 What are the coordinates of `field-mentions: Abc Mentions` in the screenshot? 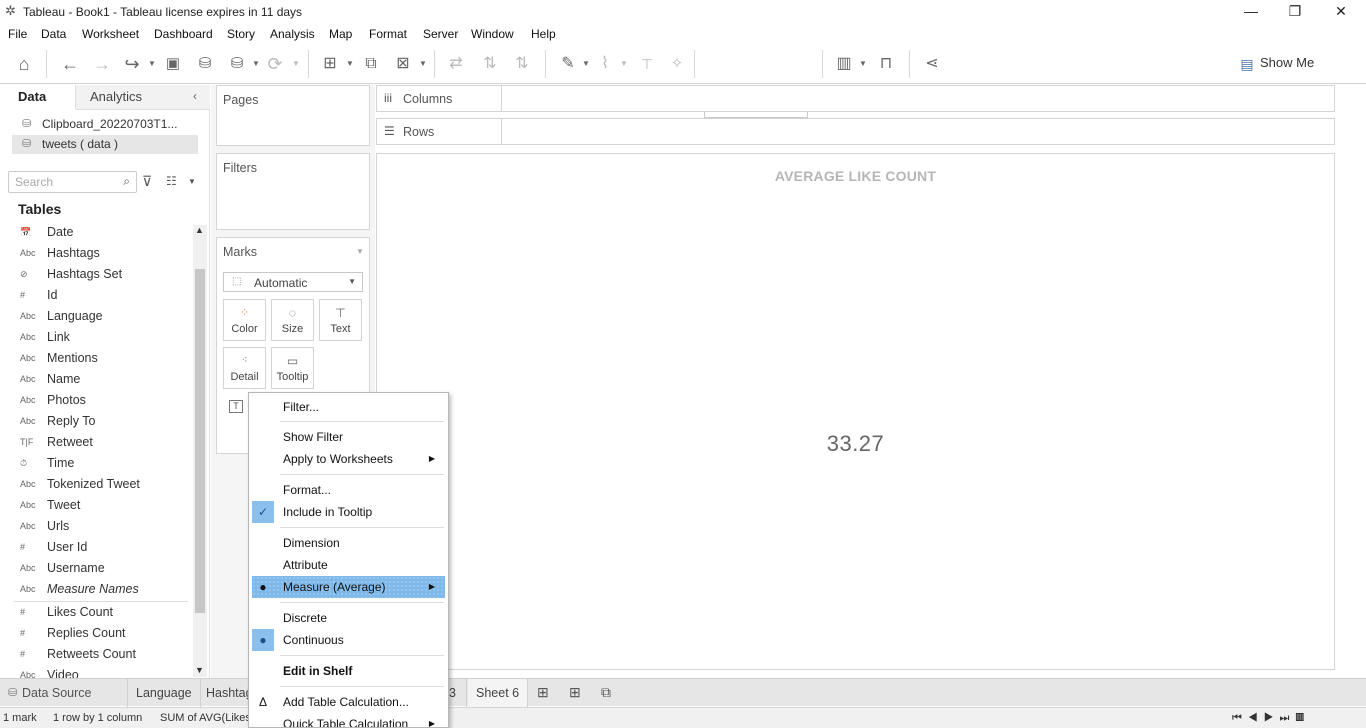 It's located at (96, 358).